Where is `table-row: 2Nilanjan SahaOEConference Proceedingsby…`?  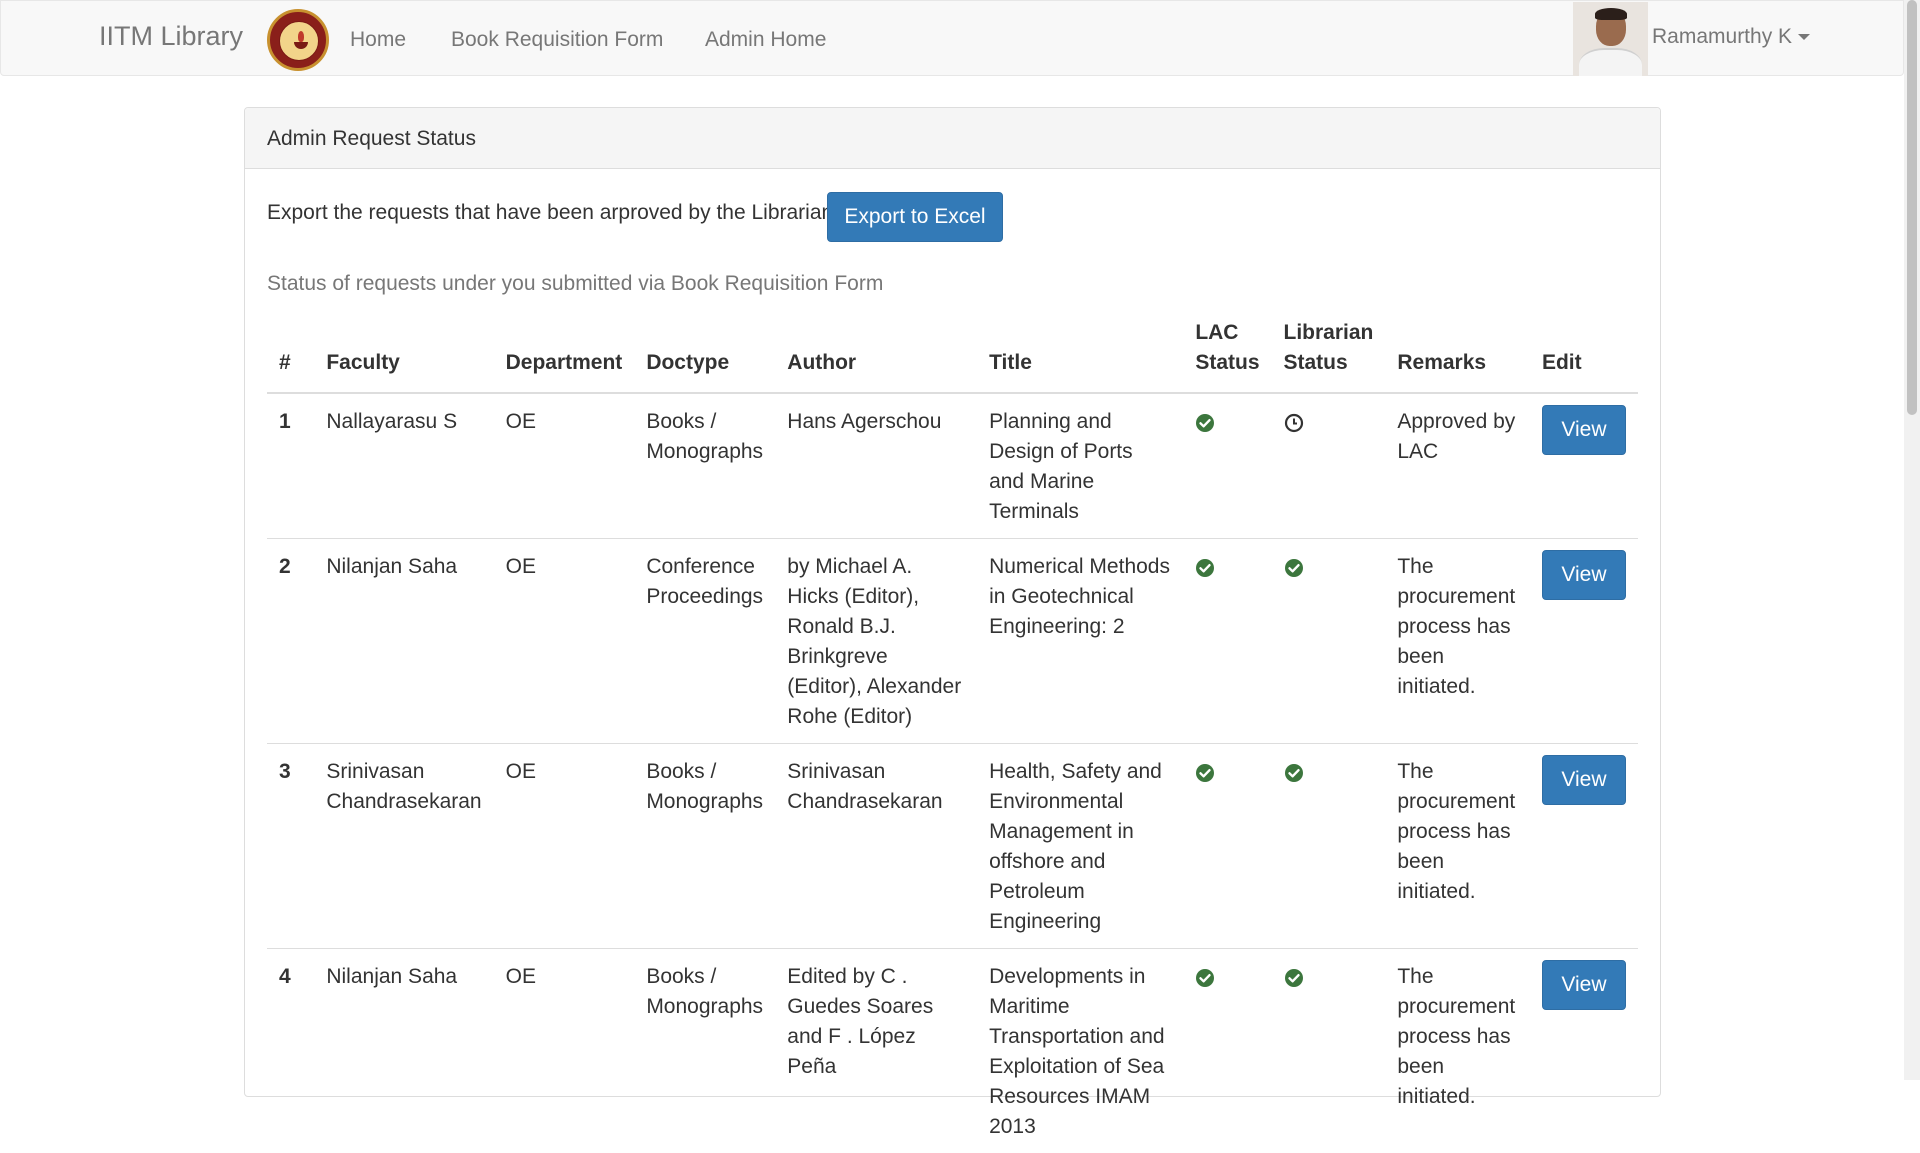 table-row: 2Nilanjan SahaOEConference Proceedingsby… is located at coordinates (952, 641).